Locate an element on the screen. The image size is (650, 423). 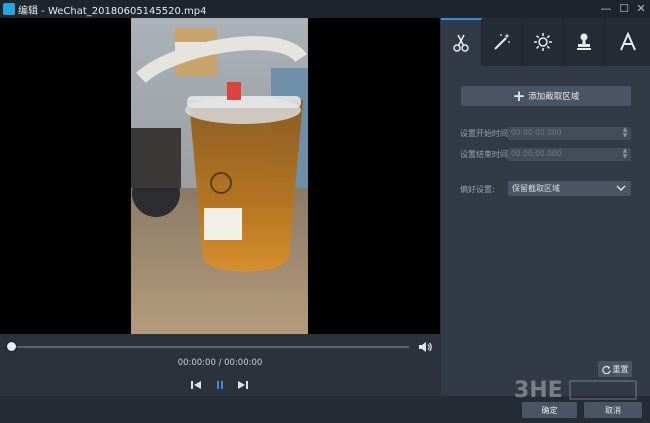
magic-wand-icon is located at coordinates (502, 41).